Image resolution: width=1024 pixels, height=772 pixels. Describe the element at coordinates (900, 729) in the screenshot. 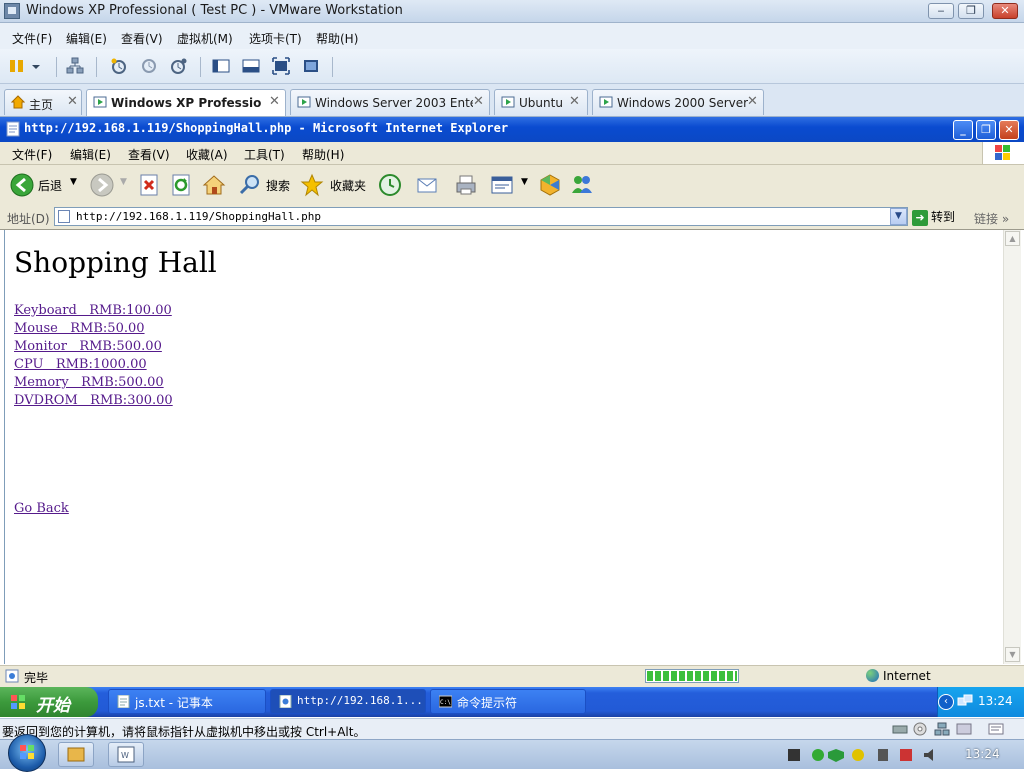

I see `hard-disk-icon` at that location.